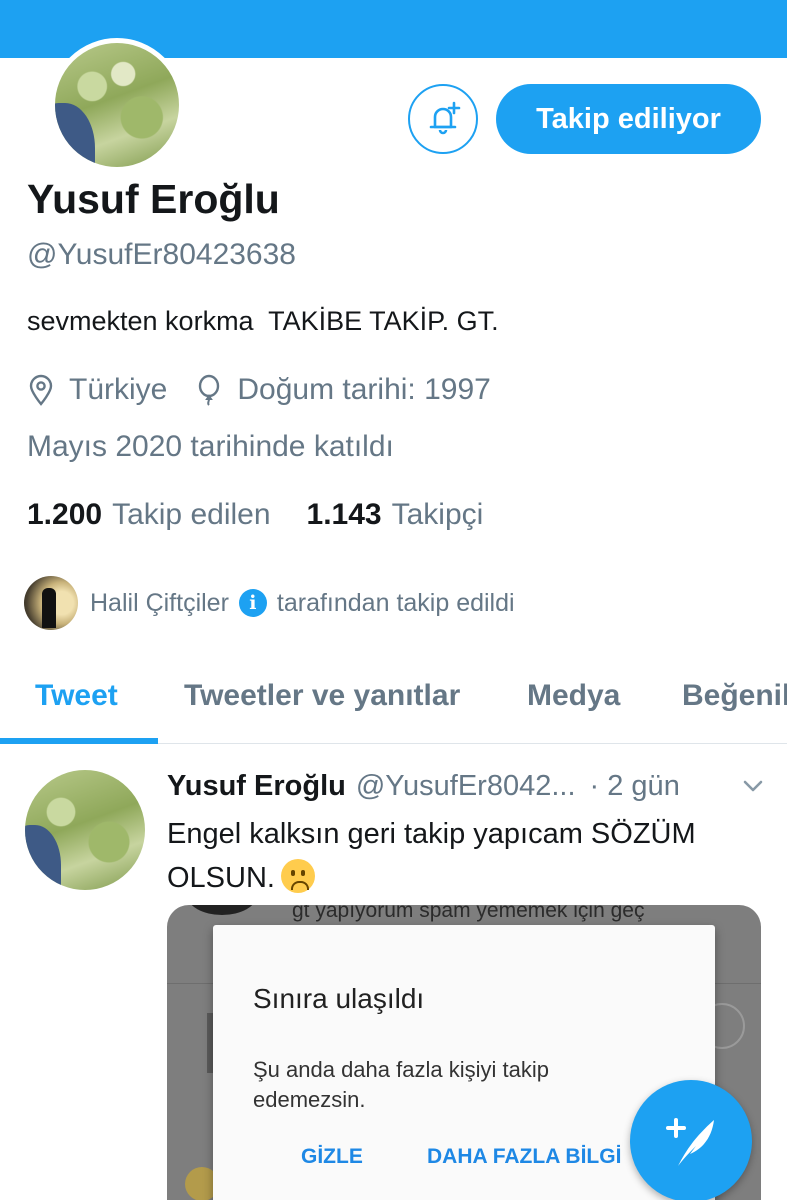 Image resolution: width=787 pixels, height=1200 pixels. Describe the element at coordinates (364, 389) in the screenshot. I see `profile-birthday: Doğum tarihi: 1997` at that location.